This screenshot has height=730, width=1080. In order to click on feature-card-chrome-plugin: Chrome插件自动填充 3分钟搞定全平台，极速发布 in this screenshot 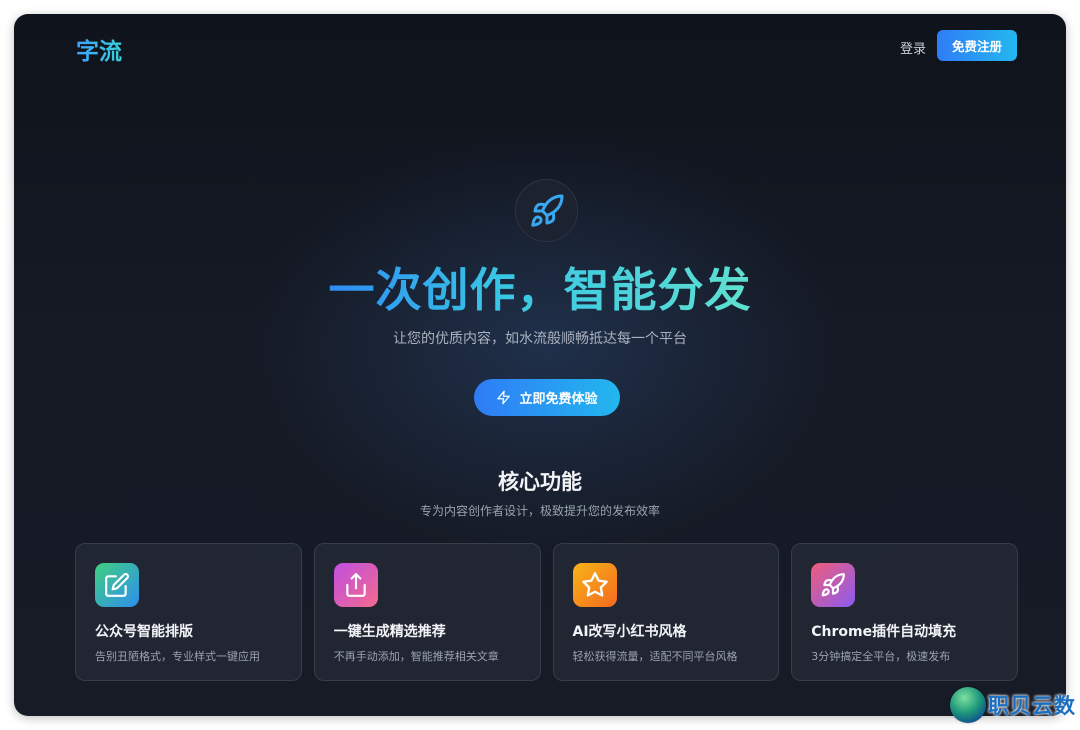, I will do `click(904, 612)`.